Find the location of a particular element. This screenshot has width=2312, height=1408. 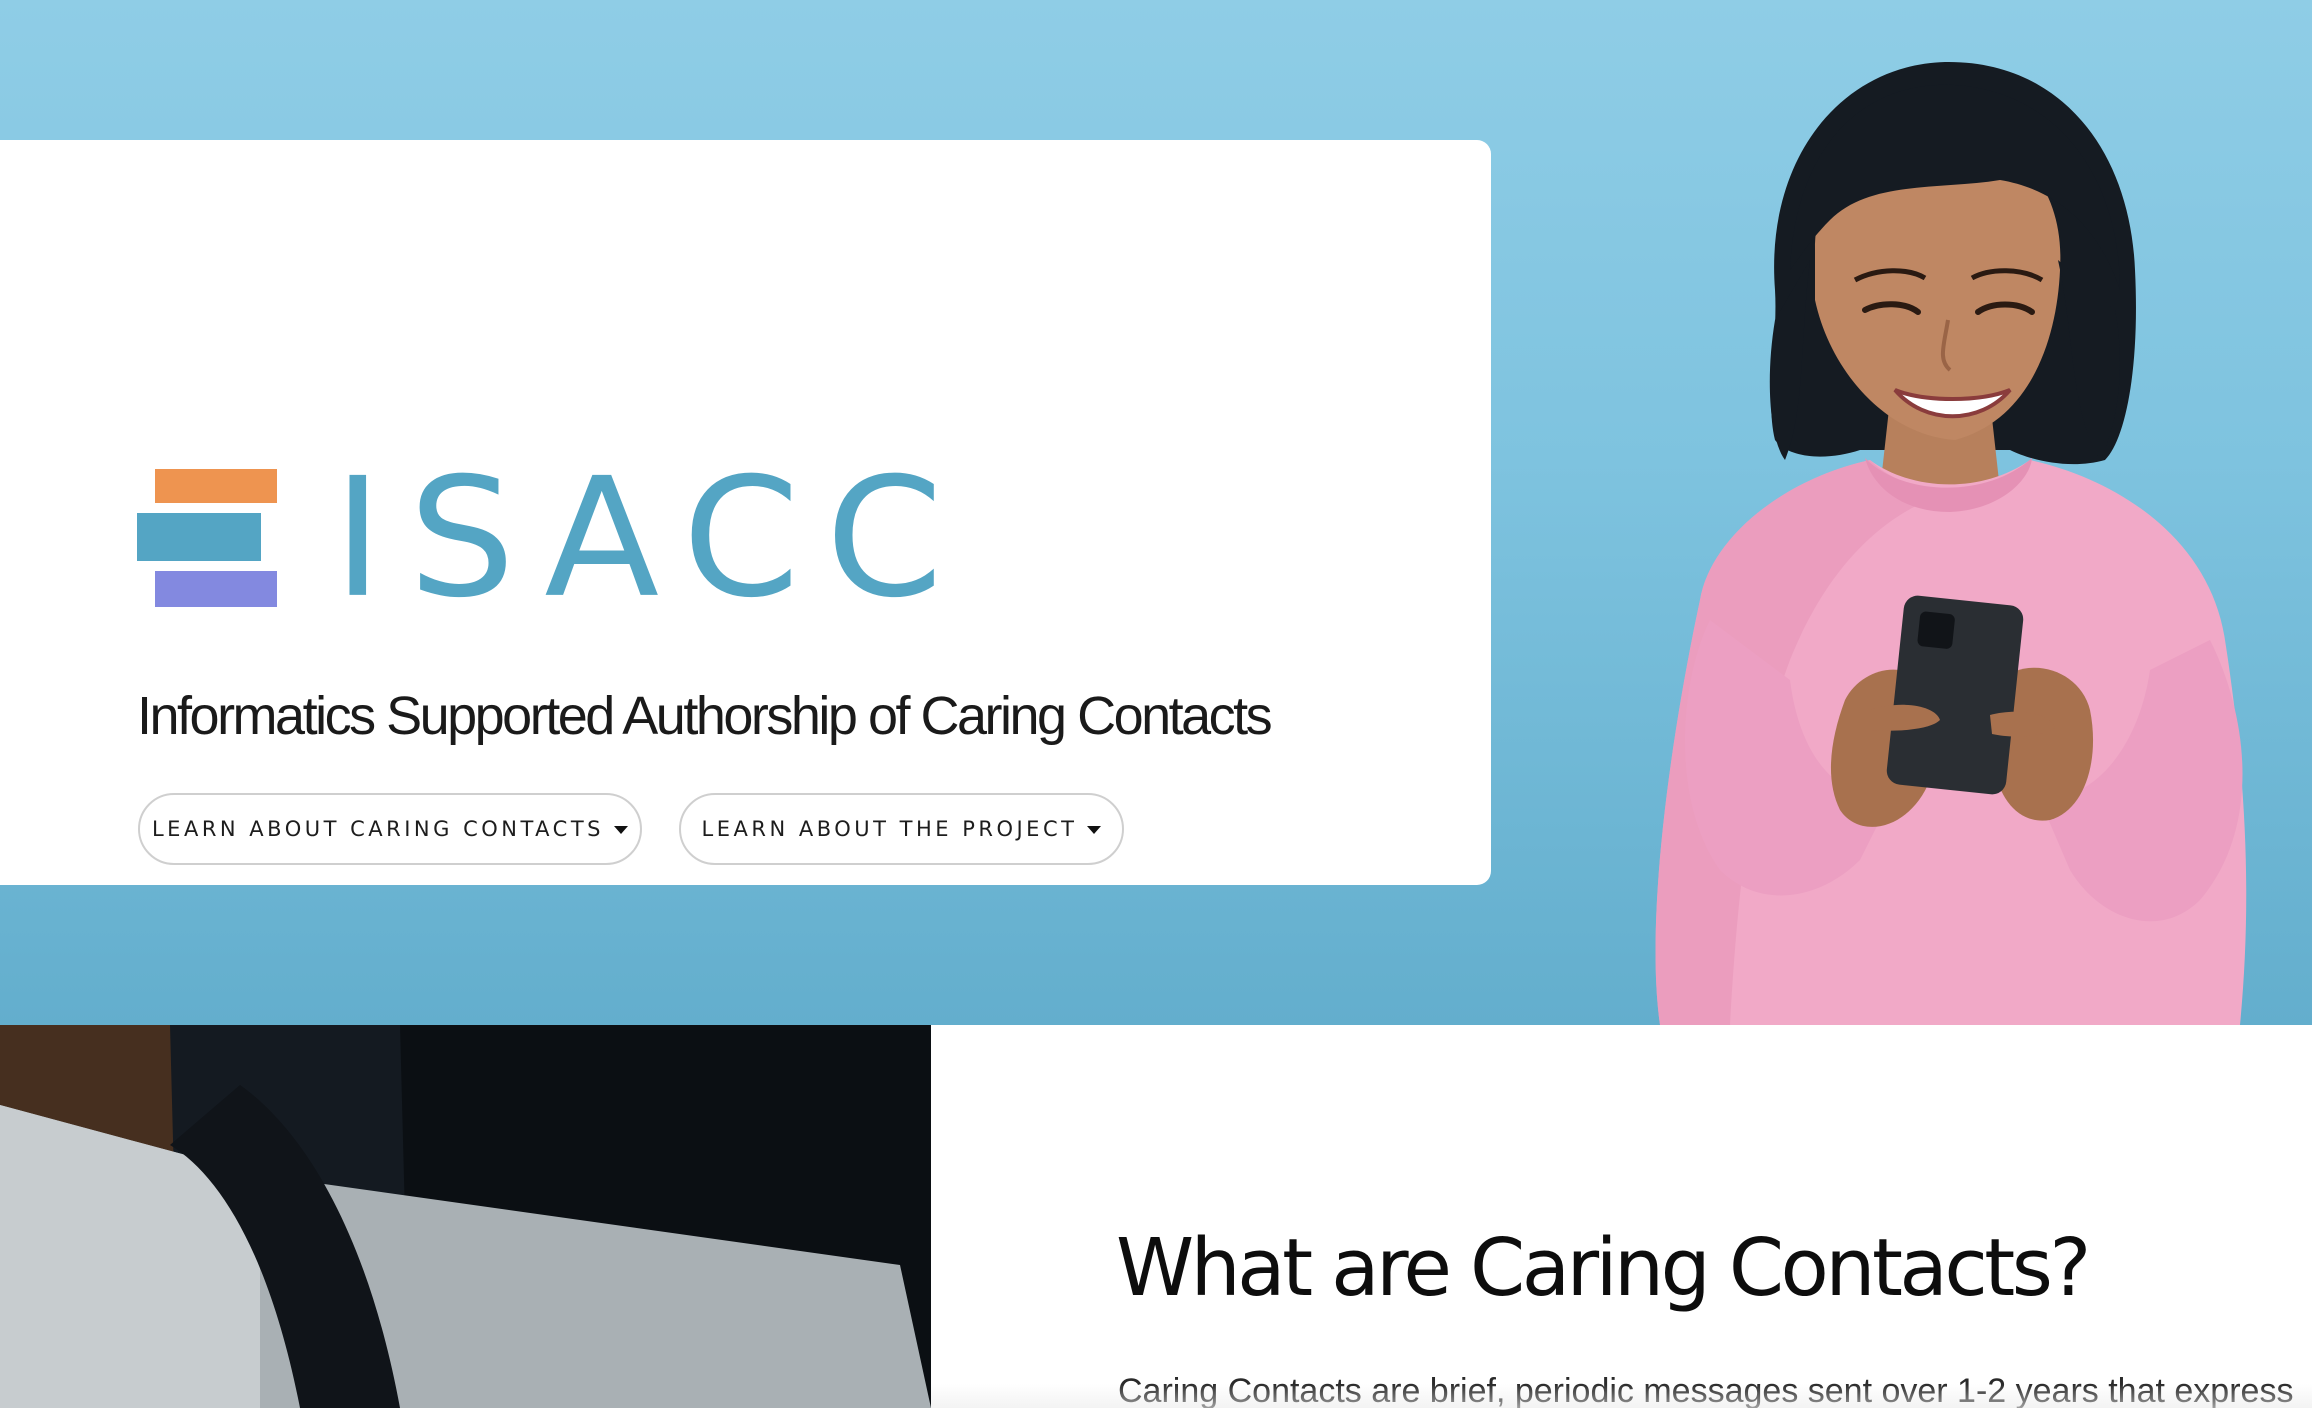

logo-bar-teal is located at coordinates (199, 537).